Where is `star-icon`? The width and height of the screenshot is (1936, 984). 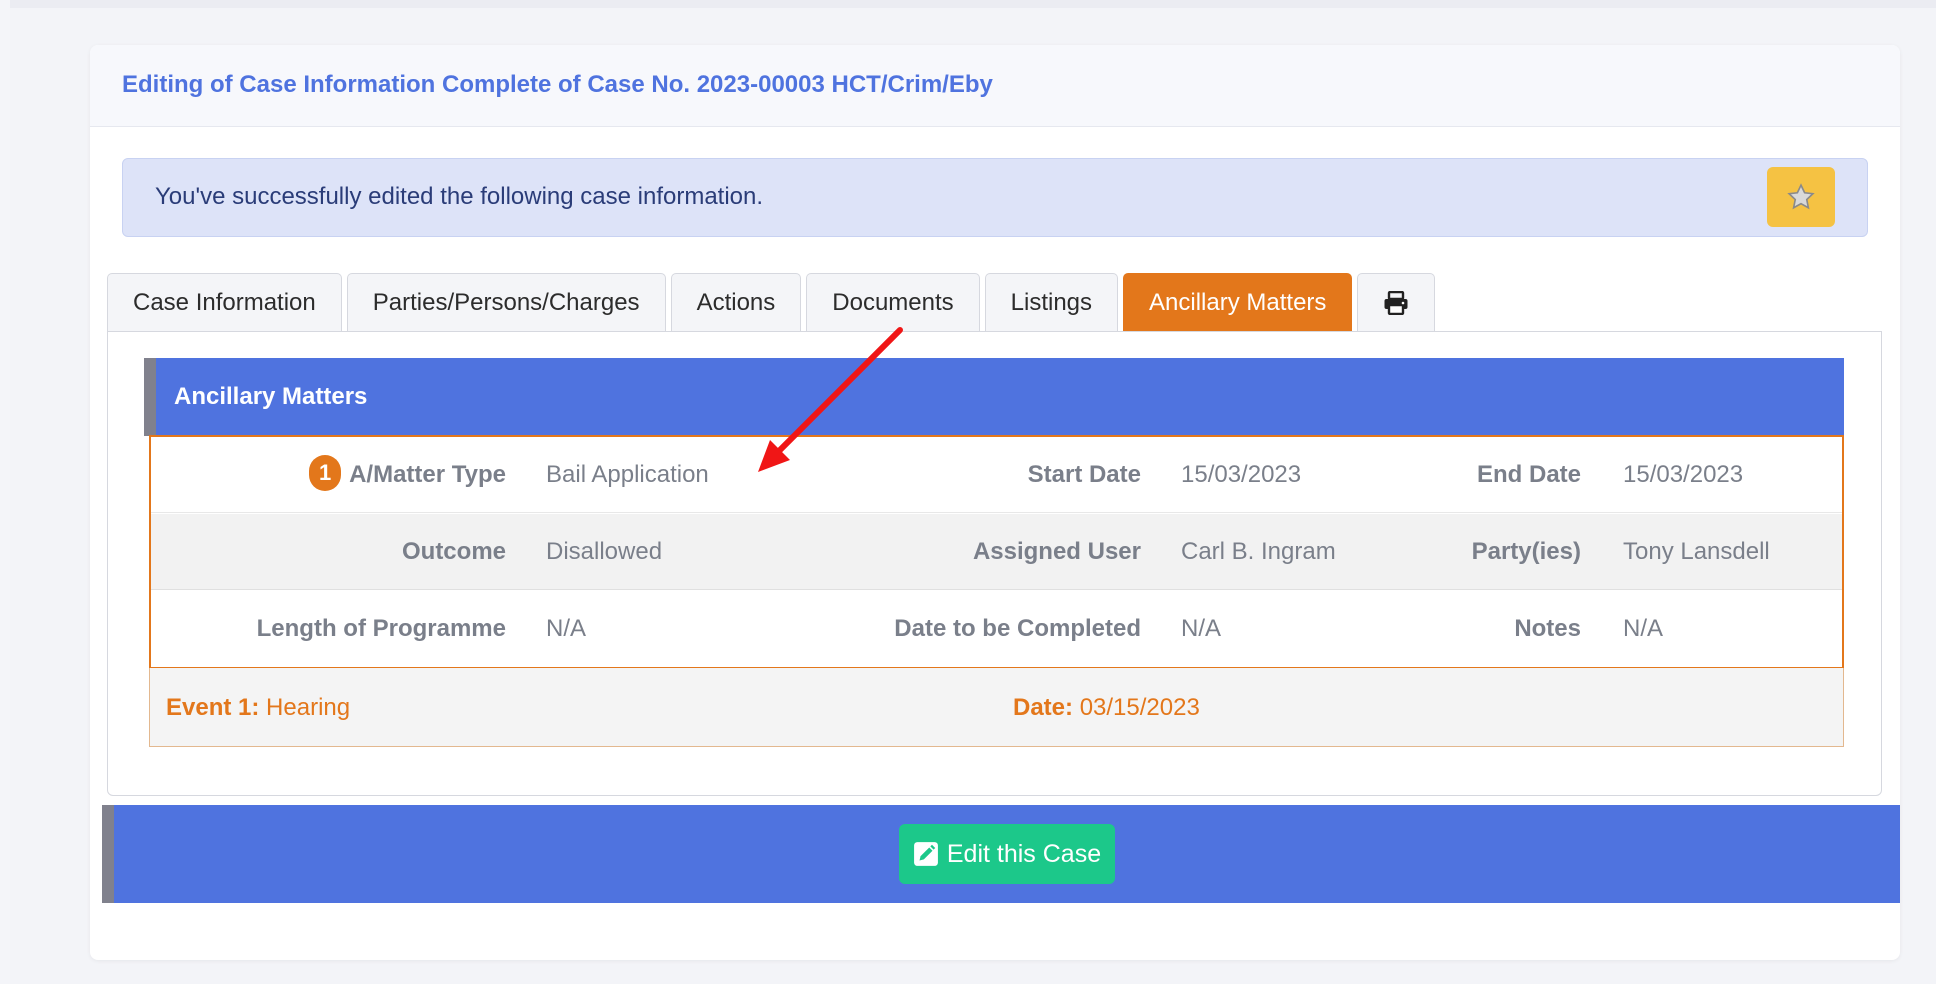 star-icon is located at coordinates (1801, 196).